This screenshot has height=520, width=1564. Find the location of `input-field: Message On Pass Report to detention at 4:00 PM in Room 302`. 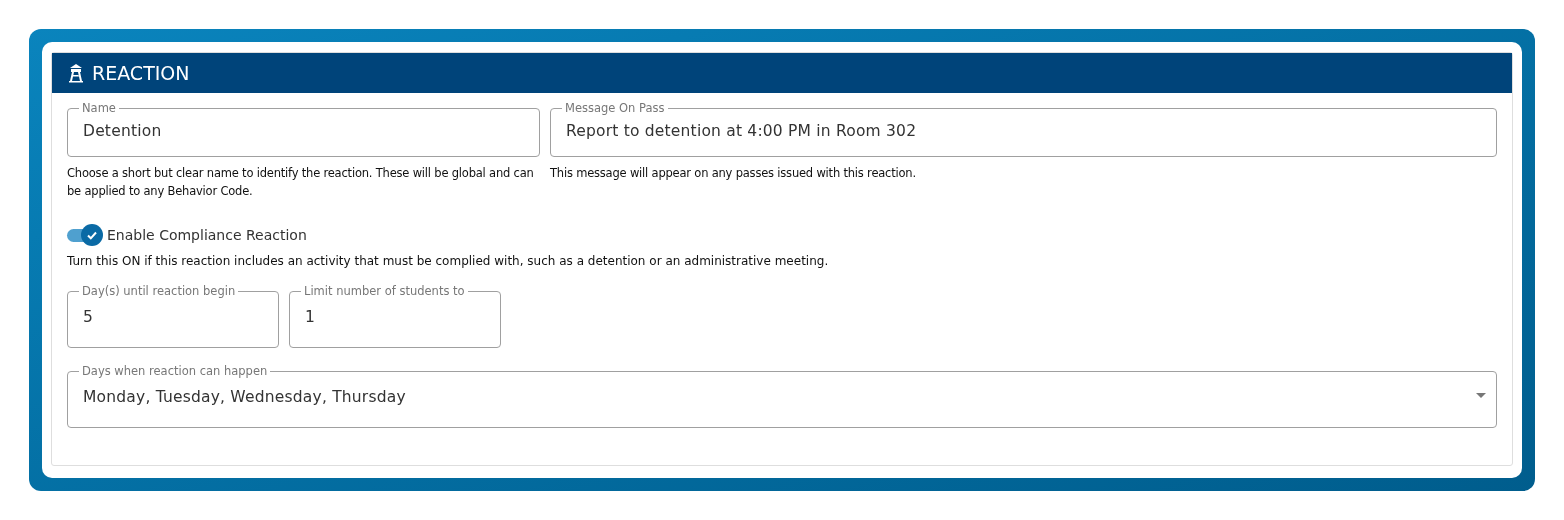

input-field: Message On Pass Report to detention at 4:00 PM in Room 302 is located at coordinates (1023, 129).